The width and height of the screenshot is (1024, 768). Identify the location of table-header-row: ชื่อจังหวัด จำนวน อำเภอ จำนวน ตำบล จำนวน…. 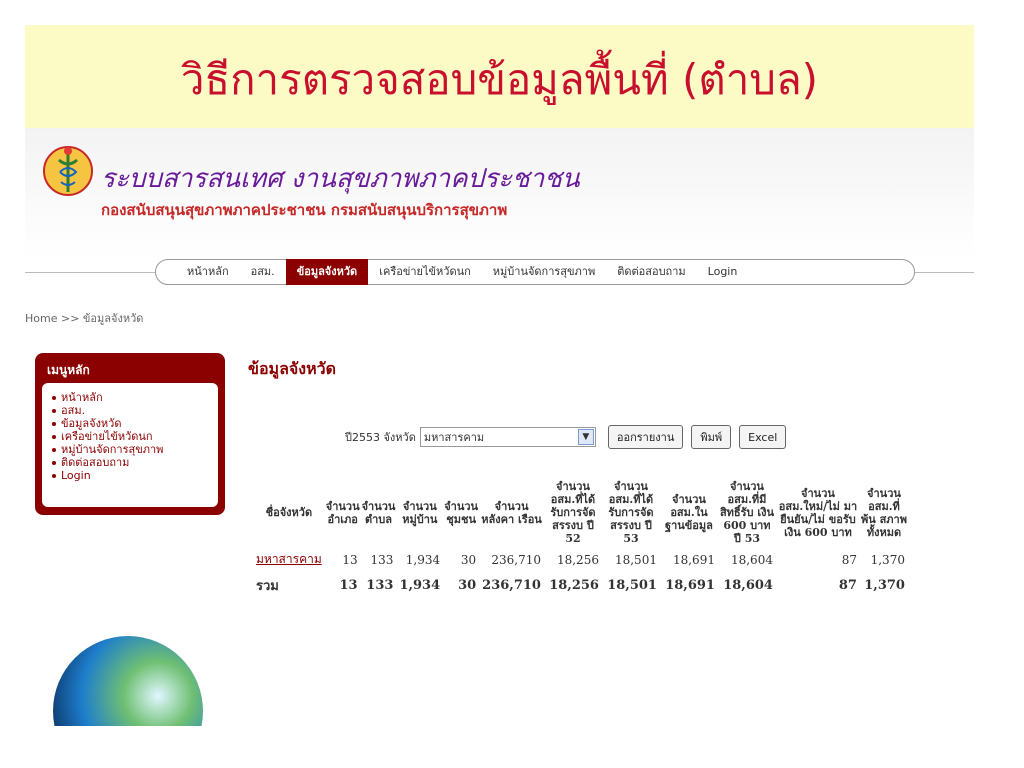
(580, 512).